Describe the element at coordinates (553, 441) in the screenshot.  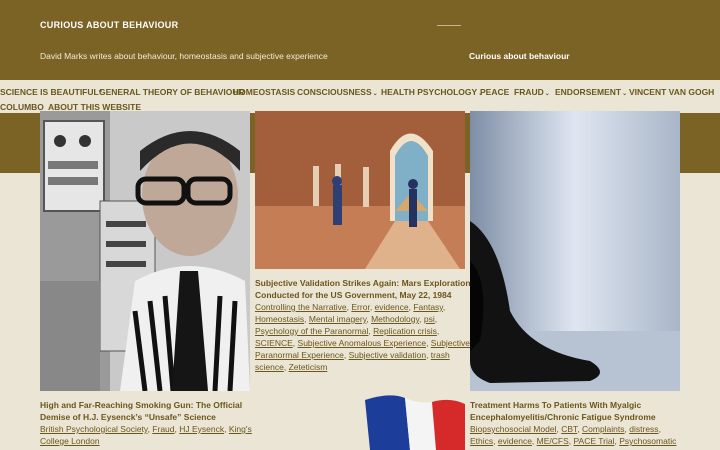
I see `tag-link: ME/CFS` at that location.